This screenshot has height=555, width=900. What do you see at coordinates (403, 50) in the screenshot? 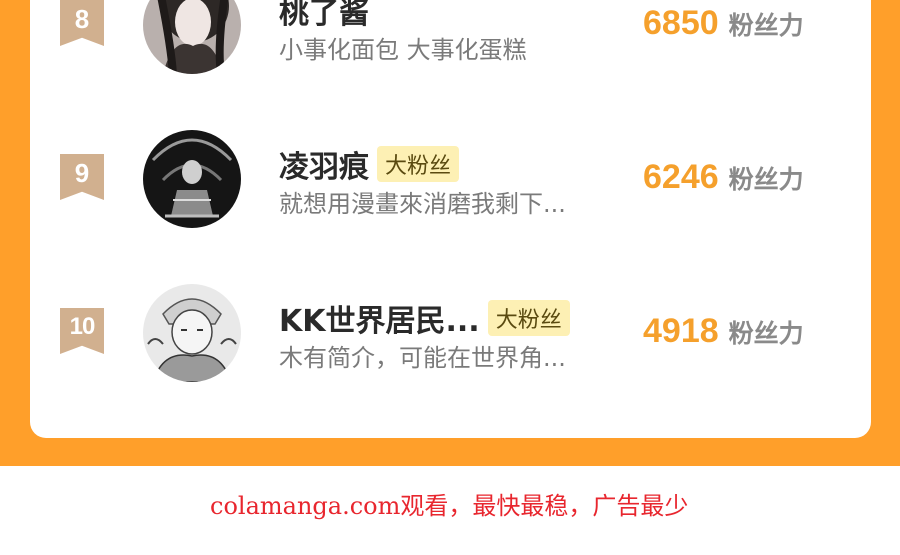
I see `user-bio: 小事化面包 大事化蛋糕` at bounding box center [403, 50].